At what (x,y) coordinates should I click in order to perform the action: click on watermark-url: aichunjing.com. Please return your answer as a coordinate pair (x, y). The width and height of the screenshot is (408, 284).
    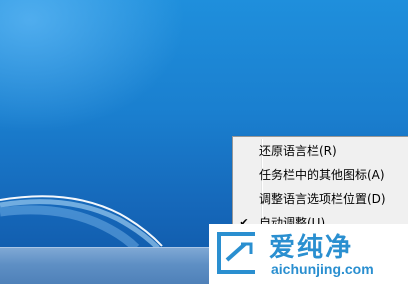
    Looking at the image, I should click on (322, 269).